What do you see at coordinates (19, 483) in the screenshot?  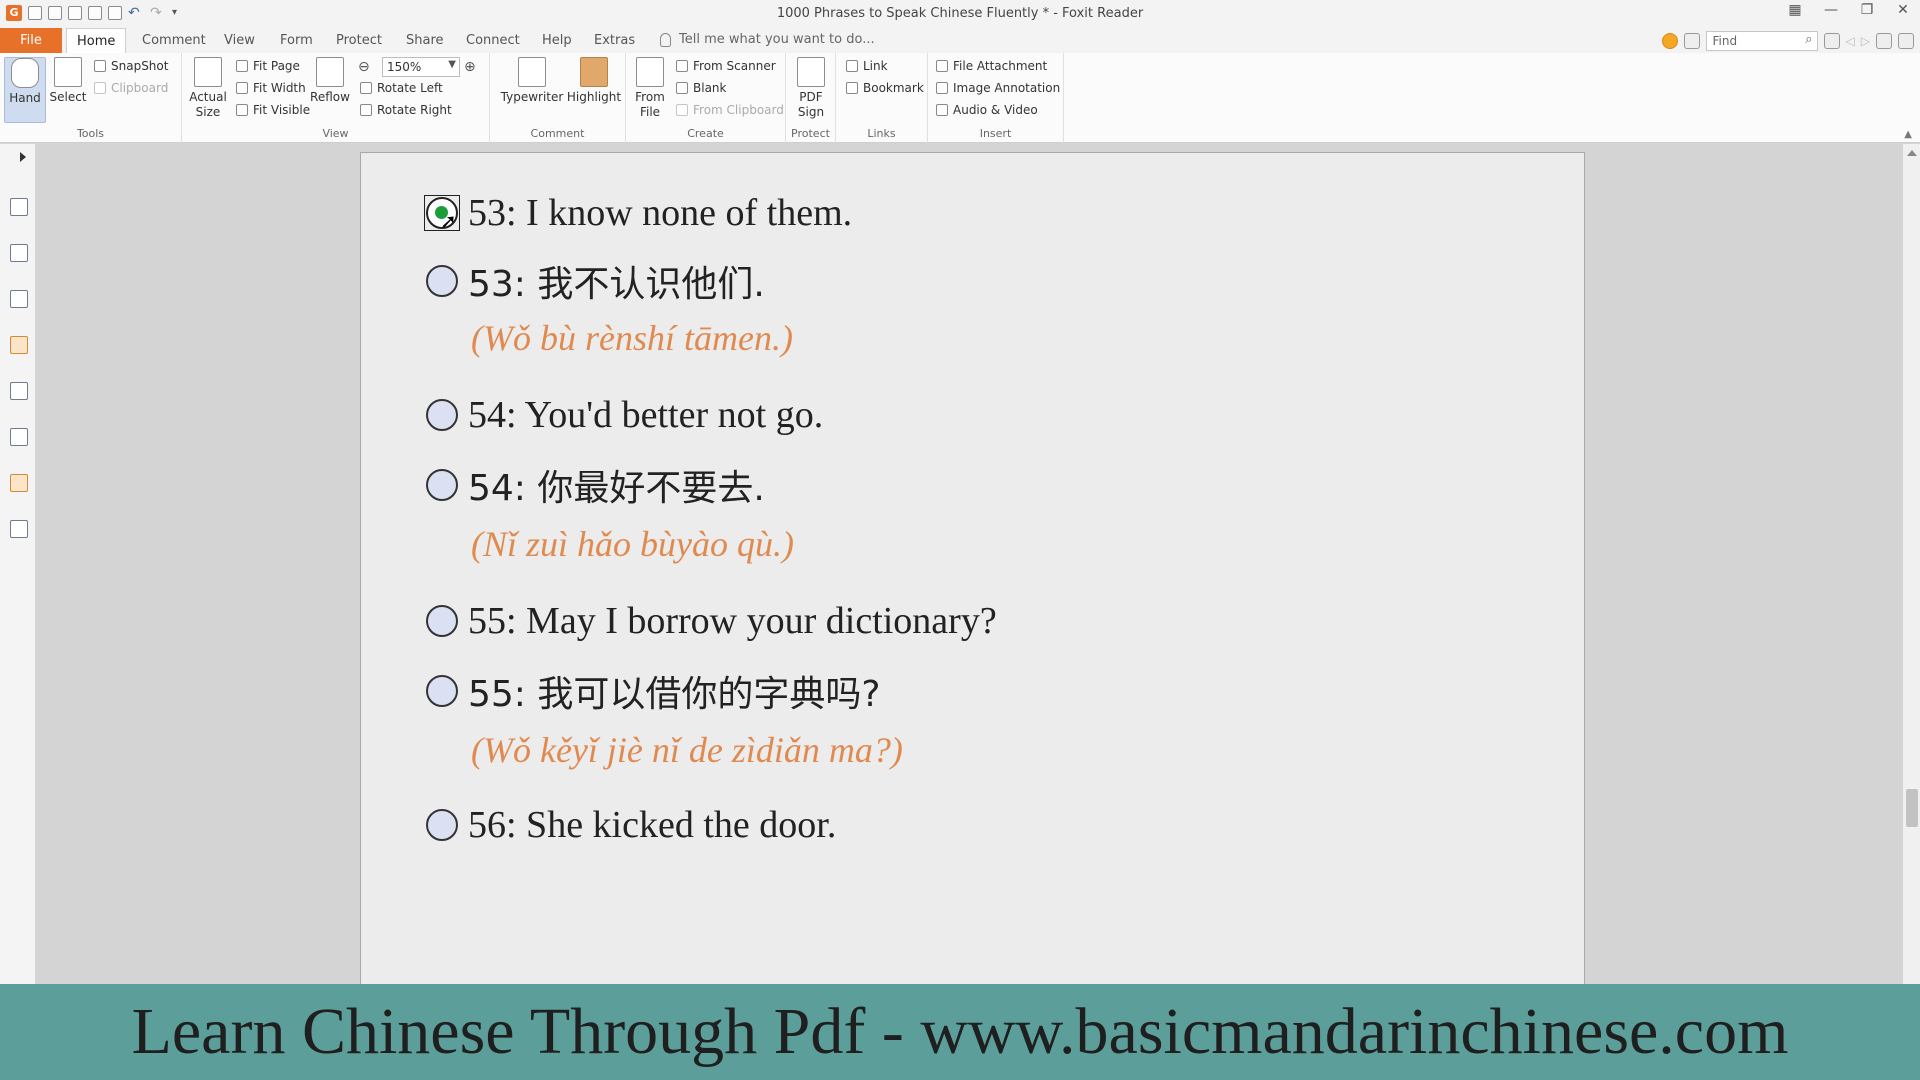 I see `security-panel-icon` at bounding box center [19, 483].